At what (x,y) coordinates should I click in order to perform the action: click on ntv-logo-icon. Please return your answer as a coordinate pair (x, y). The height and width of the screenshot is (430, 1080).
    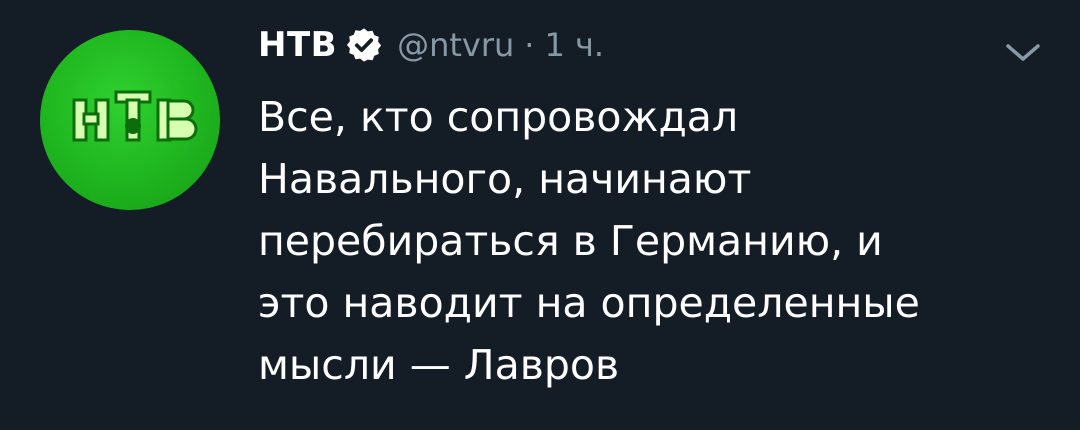
    Looking at the image, I should click on (135, 116).